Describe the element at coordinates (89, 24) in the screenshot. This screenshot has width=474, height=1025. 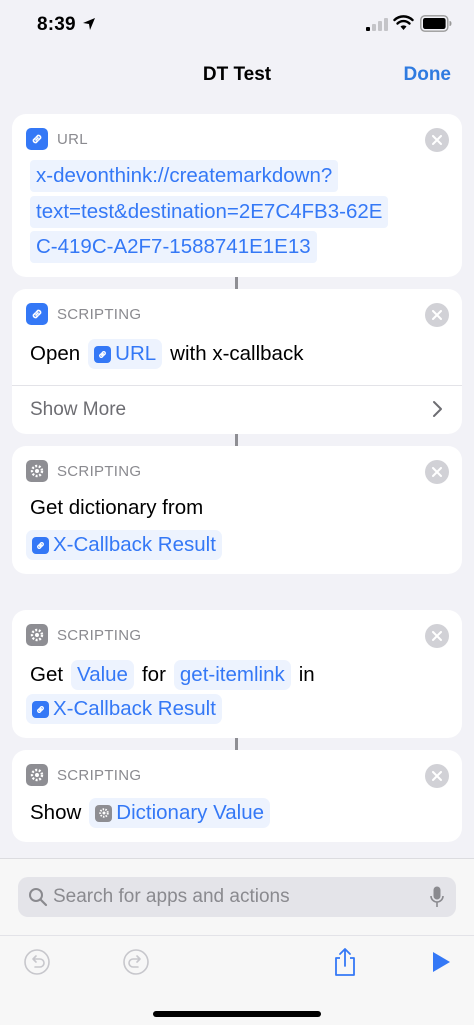
I see `location-arrow-icon` at that location.